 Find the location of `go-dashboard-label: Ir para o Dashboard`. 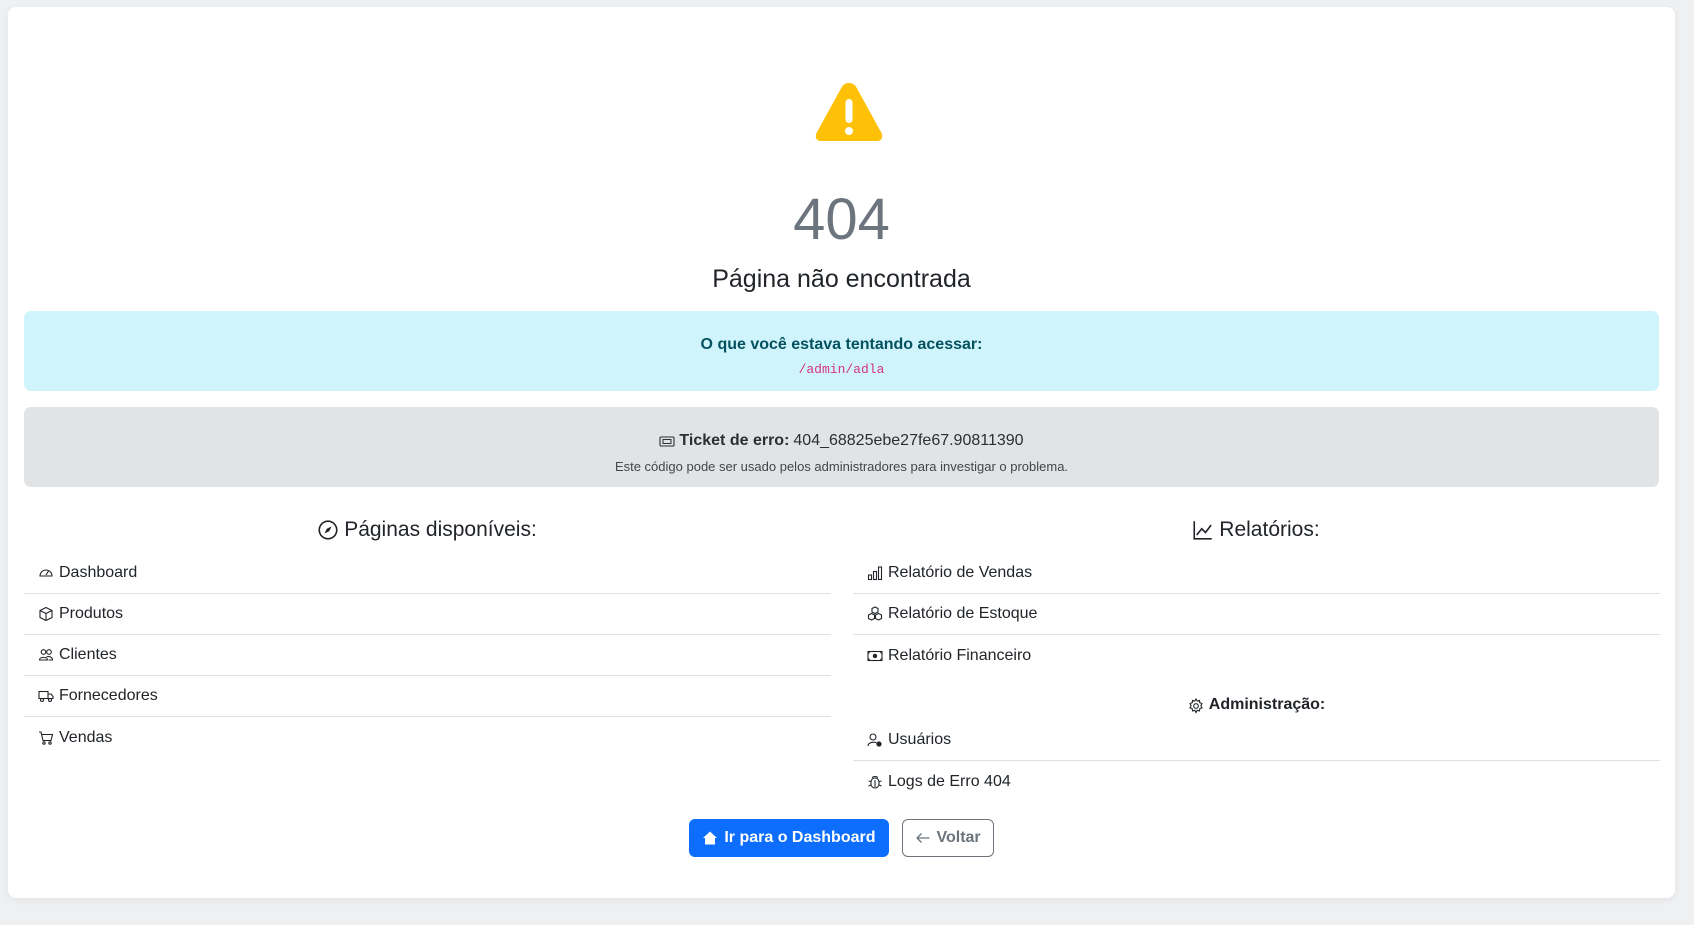

go-dashboard-label: Ir para o Dashboard is located at coordinates (800, 837).